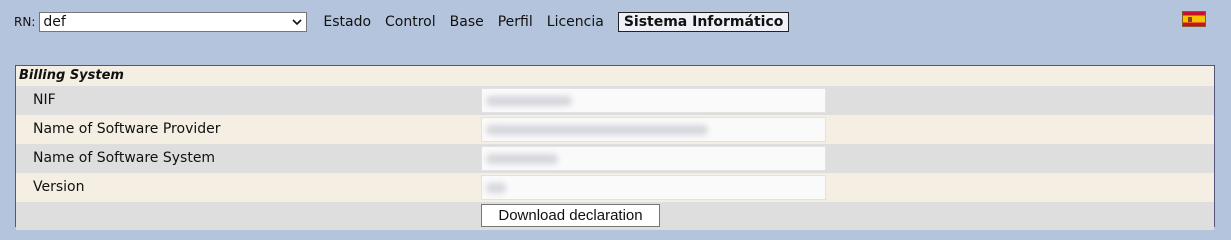 The height and width of the screenshot is (240, 1231). Describe the element at coordinates (127, 129) in the screenshot. I see `software-provider-label: Name of Software Provider` at that location.